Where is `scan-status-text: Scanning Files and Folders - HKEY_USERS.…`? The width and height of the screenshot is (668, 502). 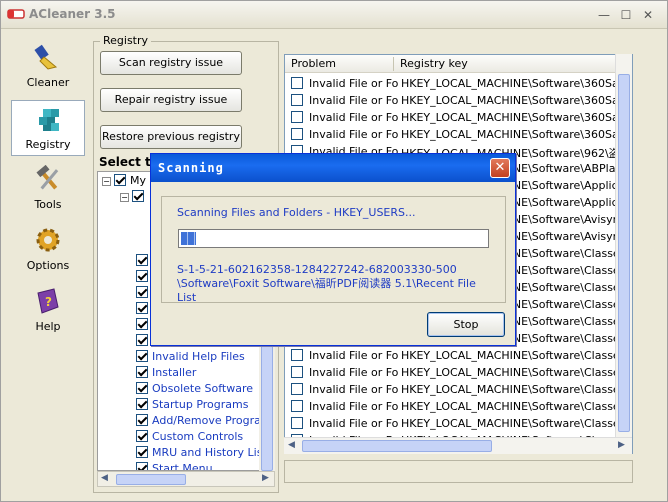 scan-status-text: Scanning Files and Folders - HKEY_USERS.… is located at coordinates (296, 212).